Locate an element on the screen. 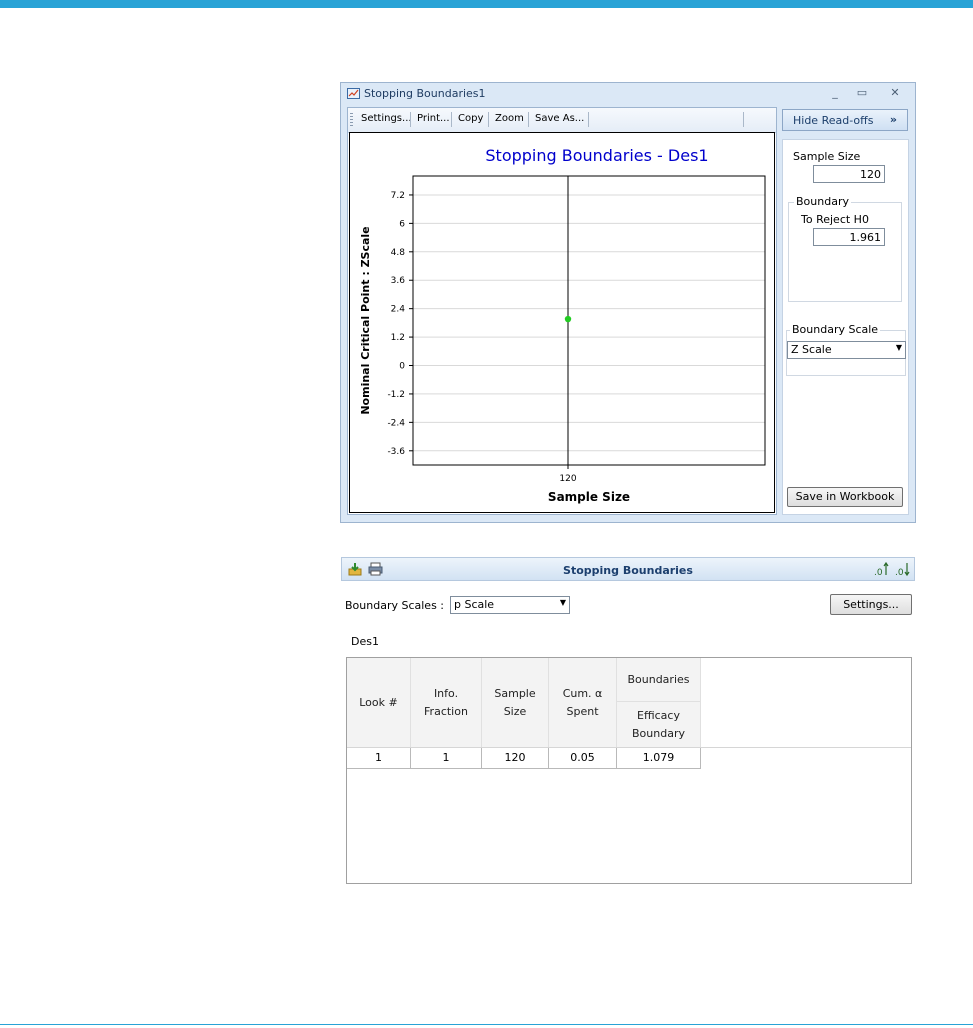 This screenshot has height=1028, width=973. boundary-group-title: Boundary is located at coordinates (822, 201).